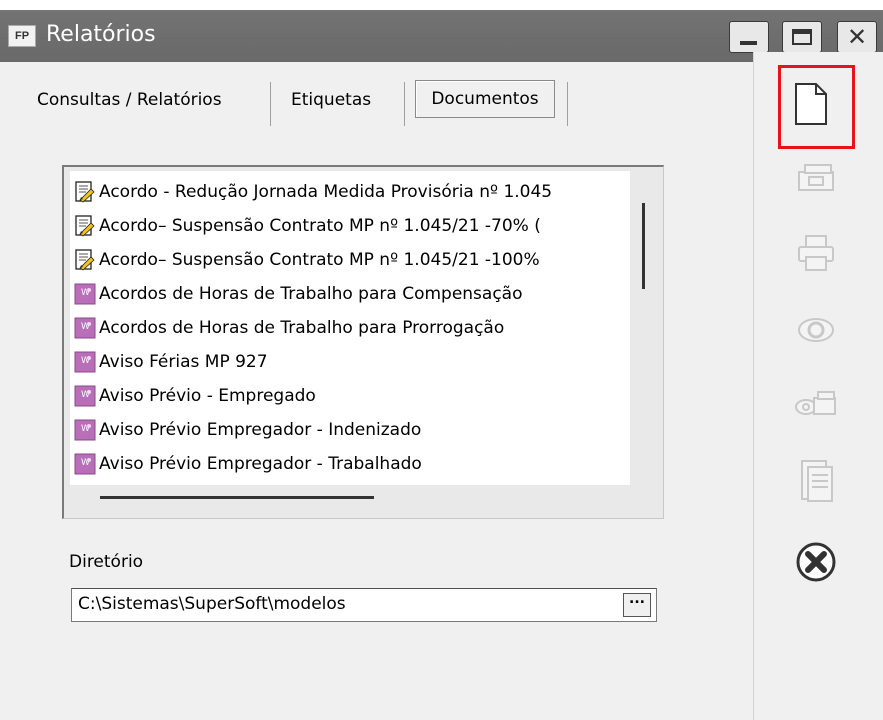 The width and height of the screenshot is (883, 720). I want to click on action-toolbar, so click(818, 386).